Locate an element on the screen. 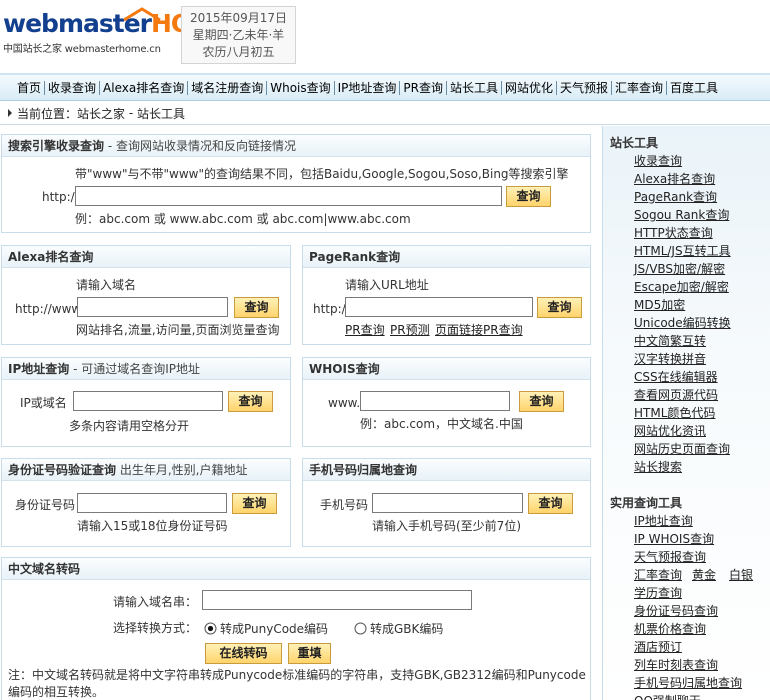 The image size is (770, 700). nav-webmaster-tools: 站长工具 is located at coordinates (474, 87).